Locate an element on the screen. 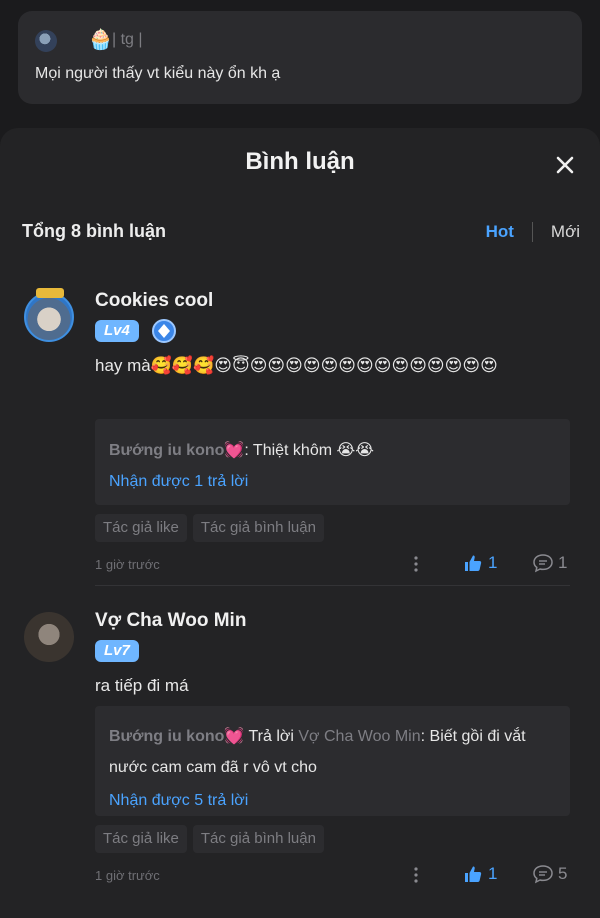  reply-preview: Bướng iu kono💓 Trả lời Vợ Cha Woo Min is located at coordinates (332, 761).